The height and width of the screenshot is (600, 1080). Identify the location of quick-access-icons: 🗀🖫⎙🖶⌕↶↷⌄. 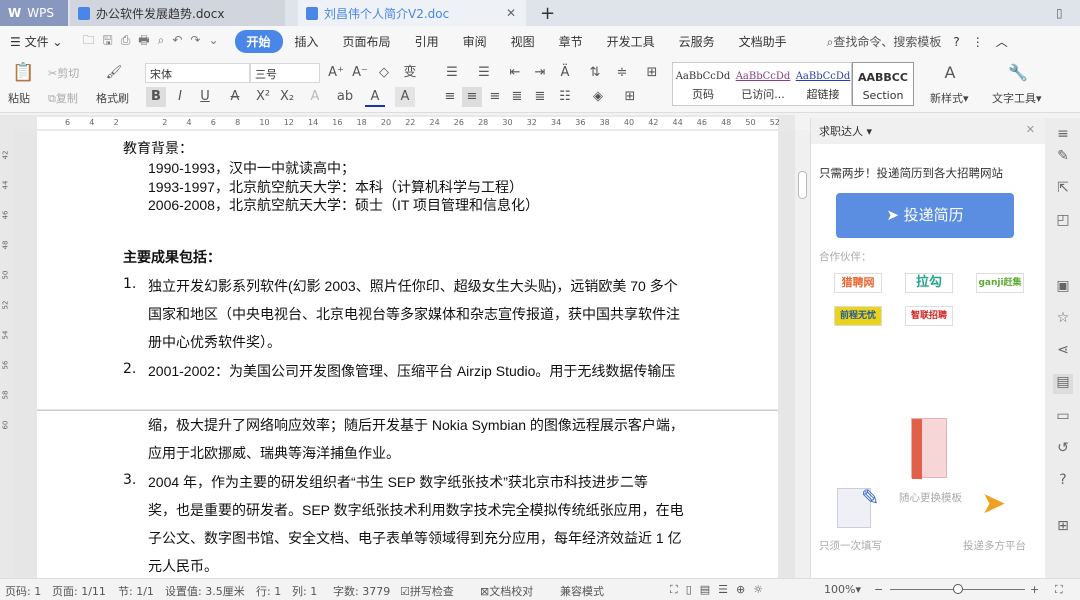
(154, 41).